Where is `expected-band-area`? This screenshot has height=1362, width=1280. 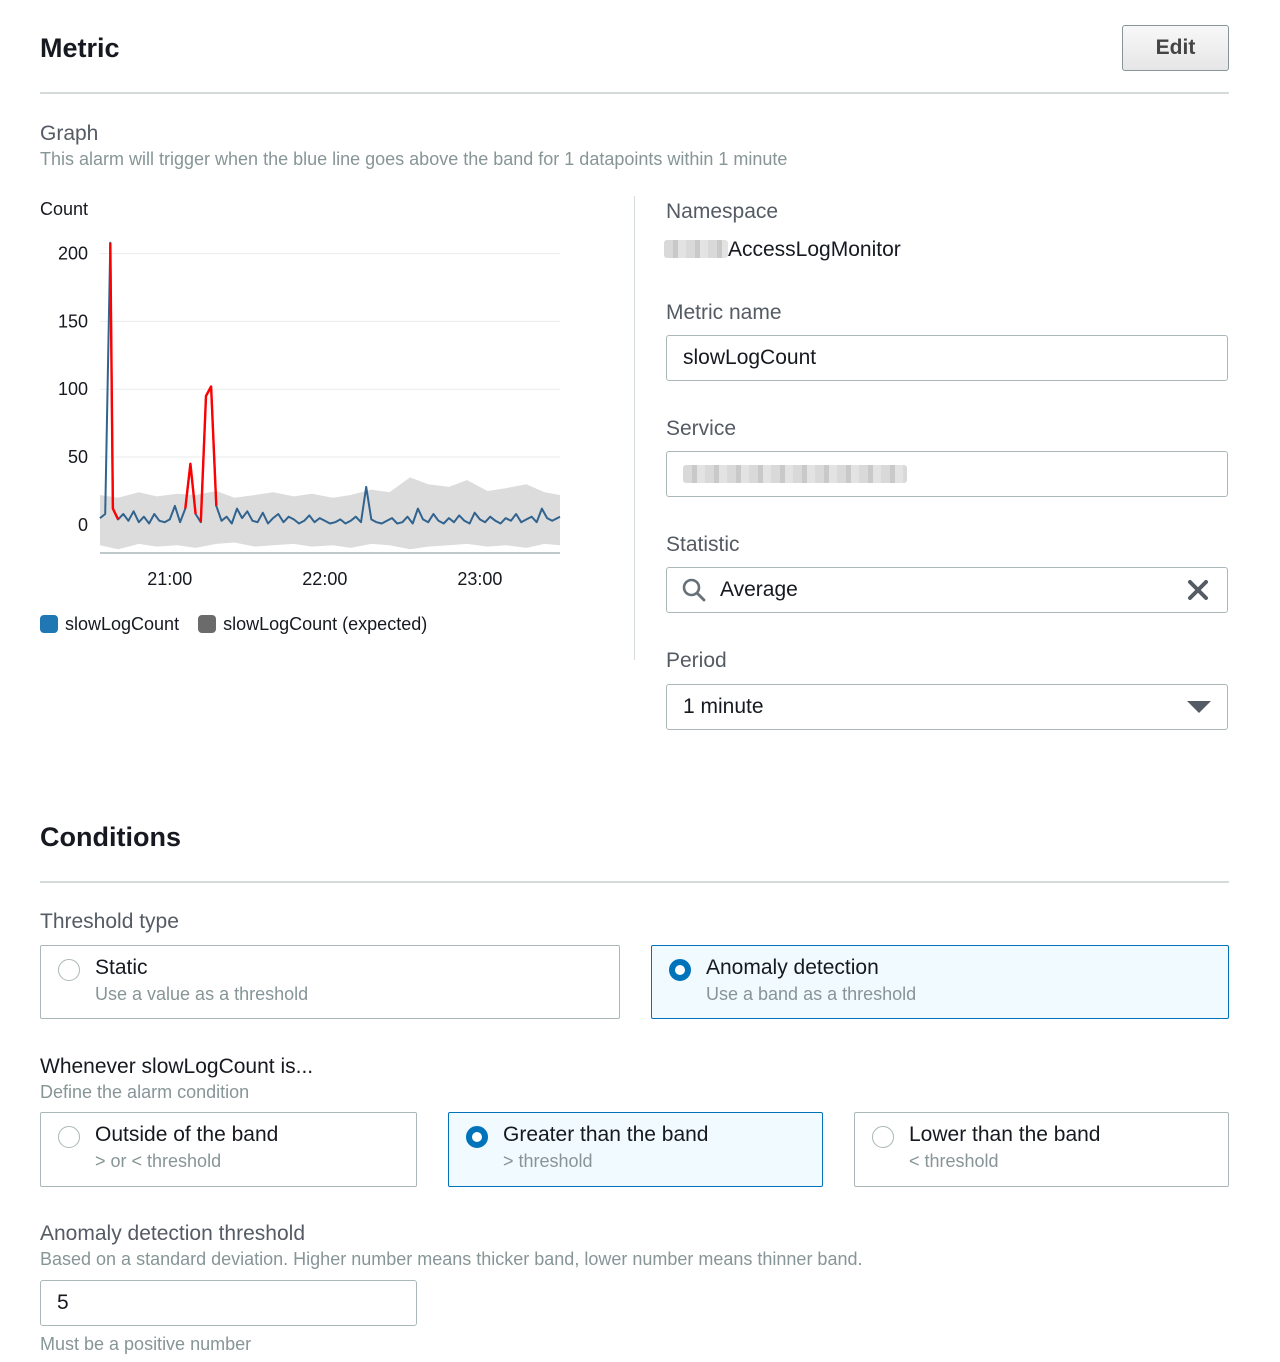
expected-band-area is located at coordinates (330, 513).